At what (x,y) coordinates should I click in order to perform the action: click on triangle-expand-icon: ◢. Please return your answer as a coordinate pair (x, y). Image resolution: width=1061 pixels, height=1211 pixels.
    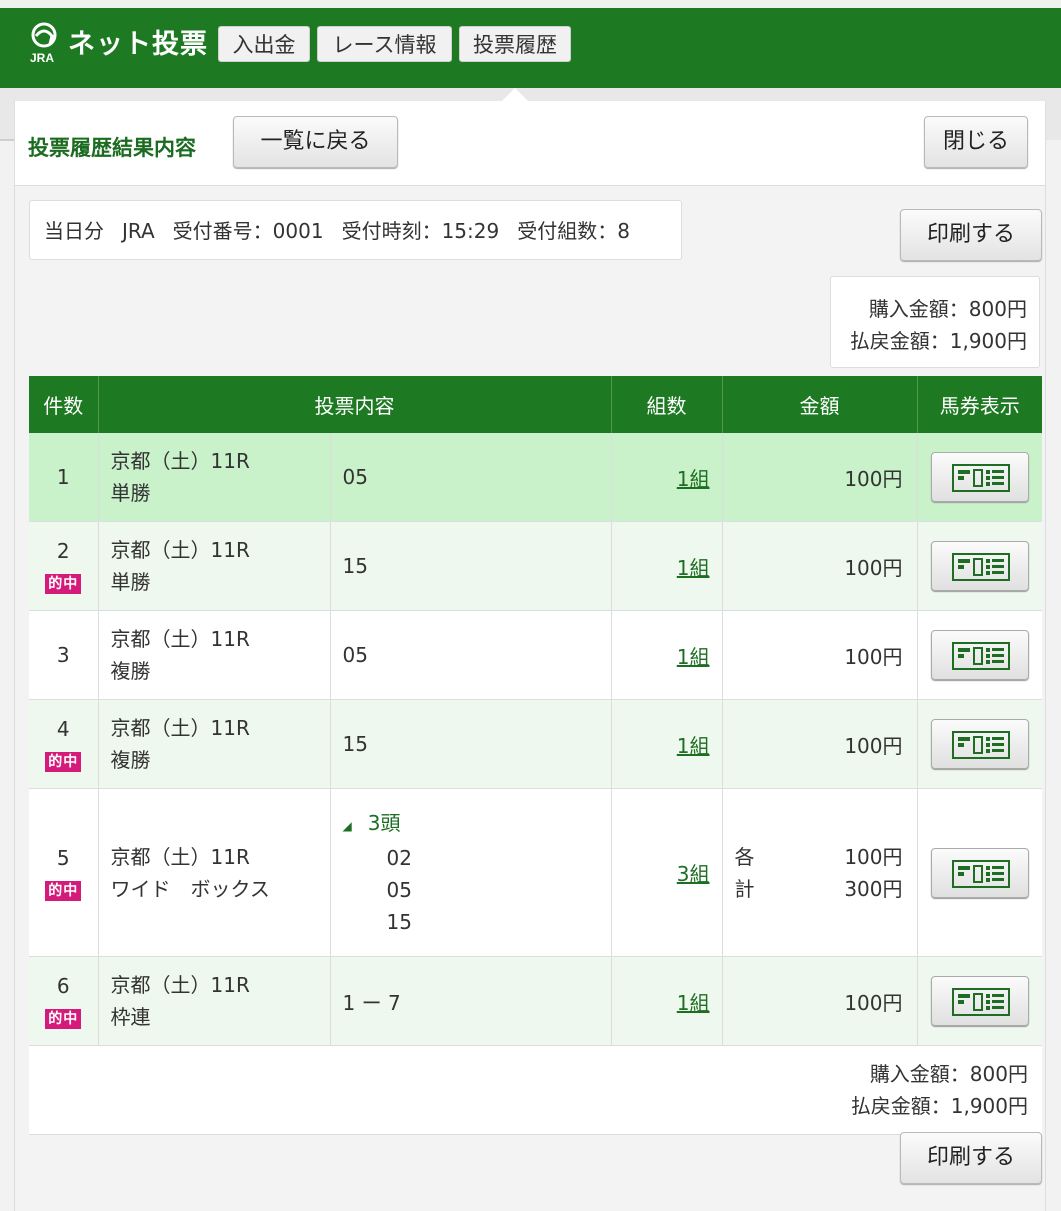
    Looking at the image, I should click on (347, 826).